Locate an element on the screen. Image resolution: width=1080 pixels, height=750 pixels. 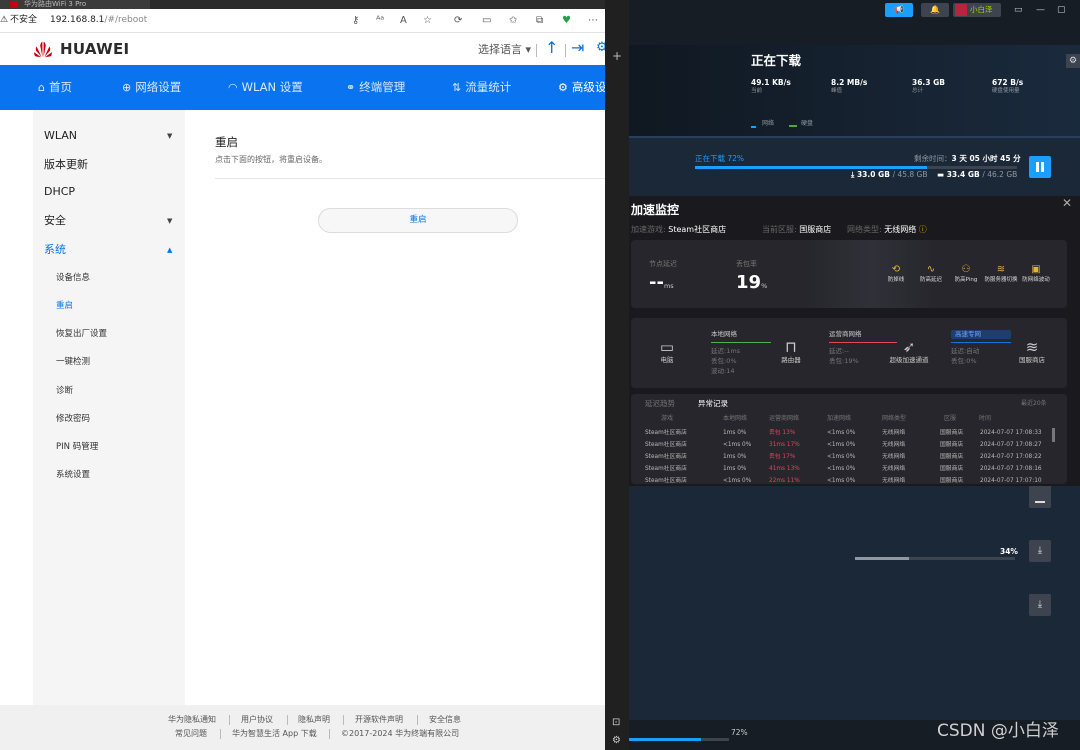
nav-network-settings: ⊕ 网络设置 is located at coordinates (151, 87).